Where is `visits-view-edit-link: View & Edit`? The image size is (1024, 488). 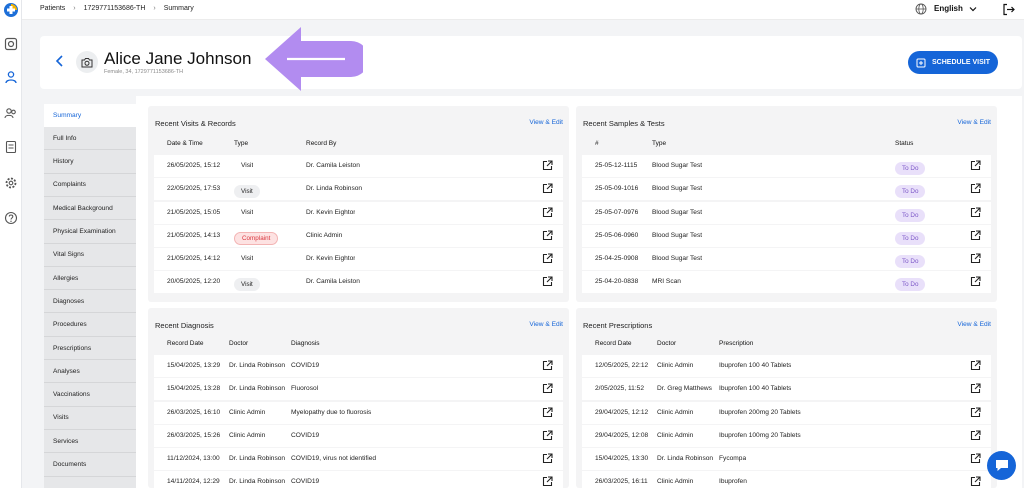 visits-view-edit-link: View & Edit is located at coordinates (546, 122).